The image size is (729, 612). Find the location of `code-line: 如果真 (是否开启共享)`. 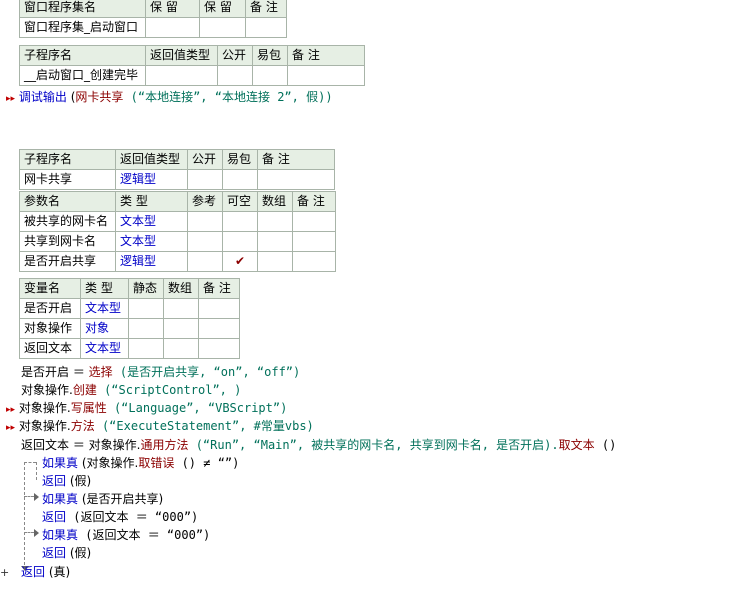

code-line: 如果真 (是否开启共享) is located at coordinates (102, 499).